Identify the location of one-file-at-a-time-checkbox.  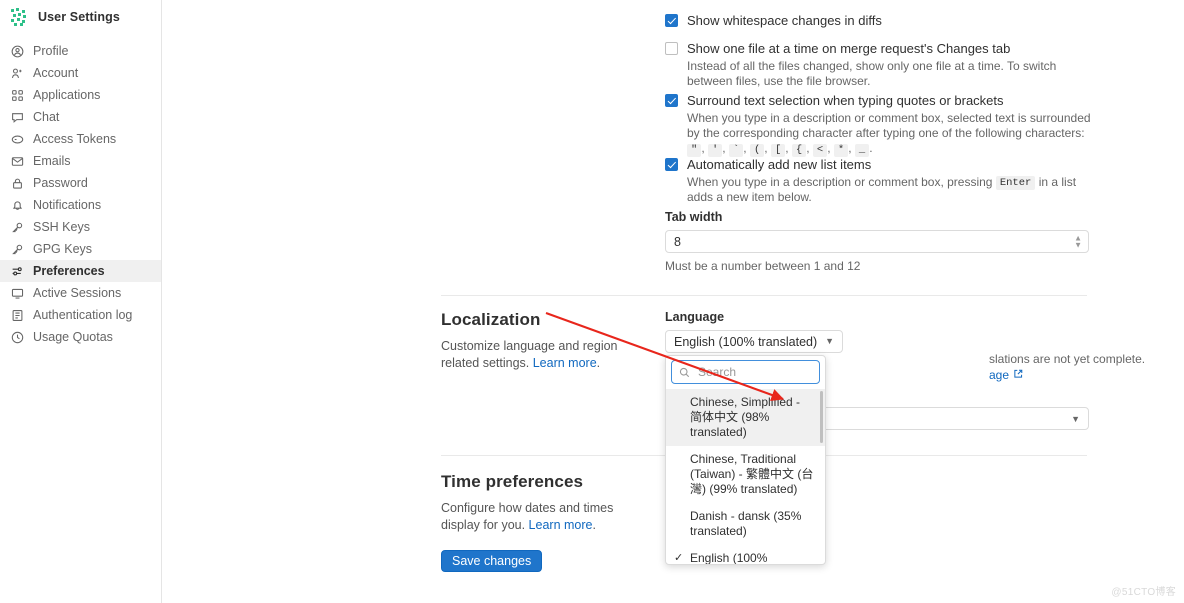
(671, 48).